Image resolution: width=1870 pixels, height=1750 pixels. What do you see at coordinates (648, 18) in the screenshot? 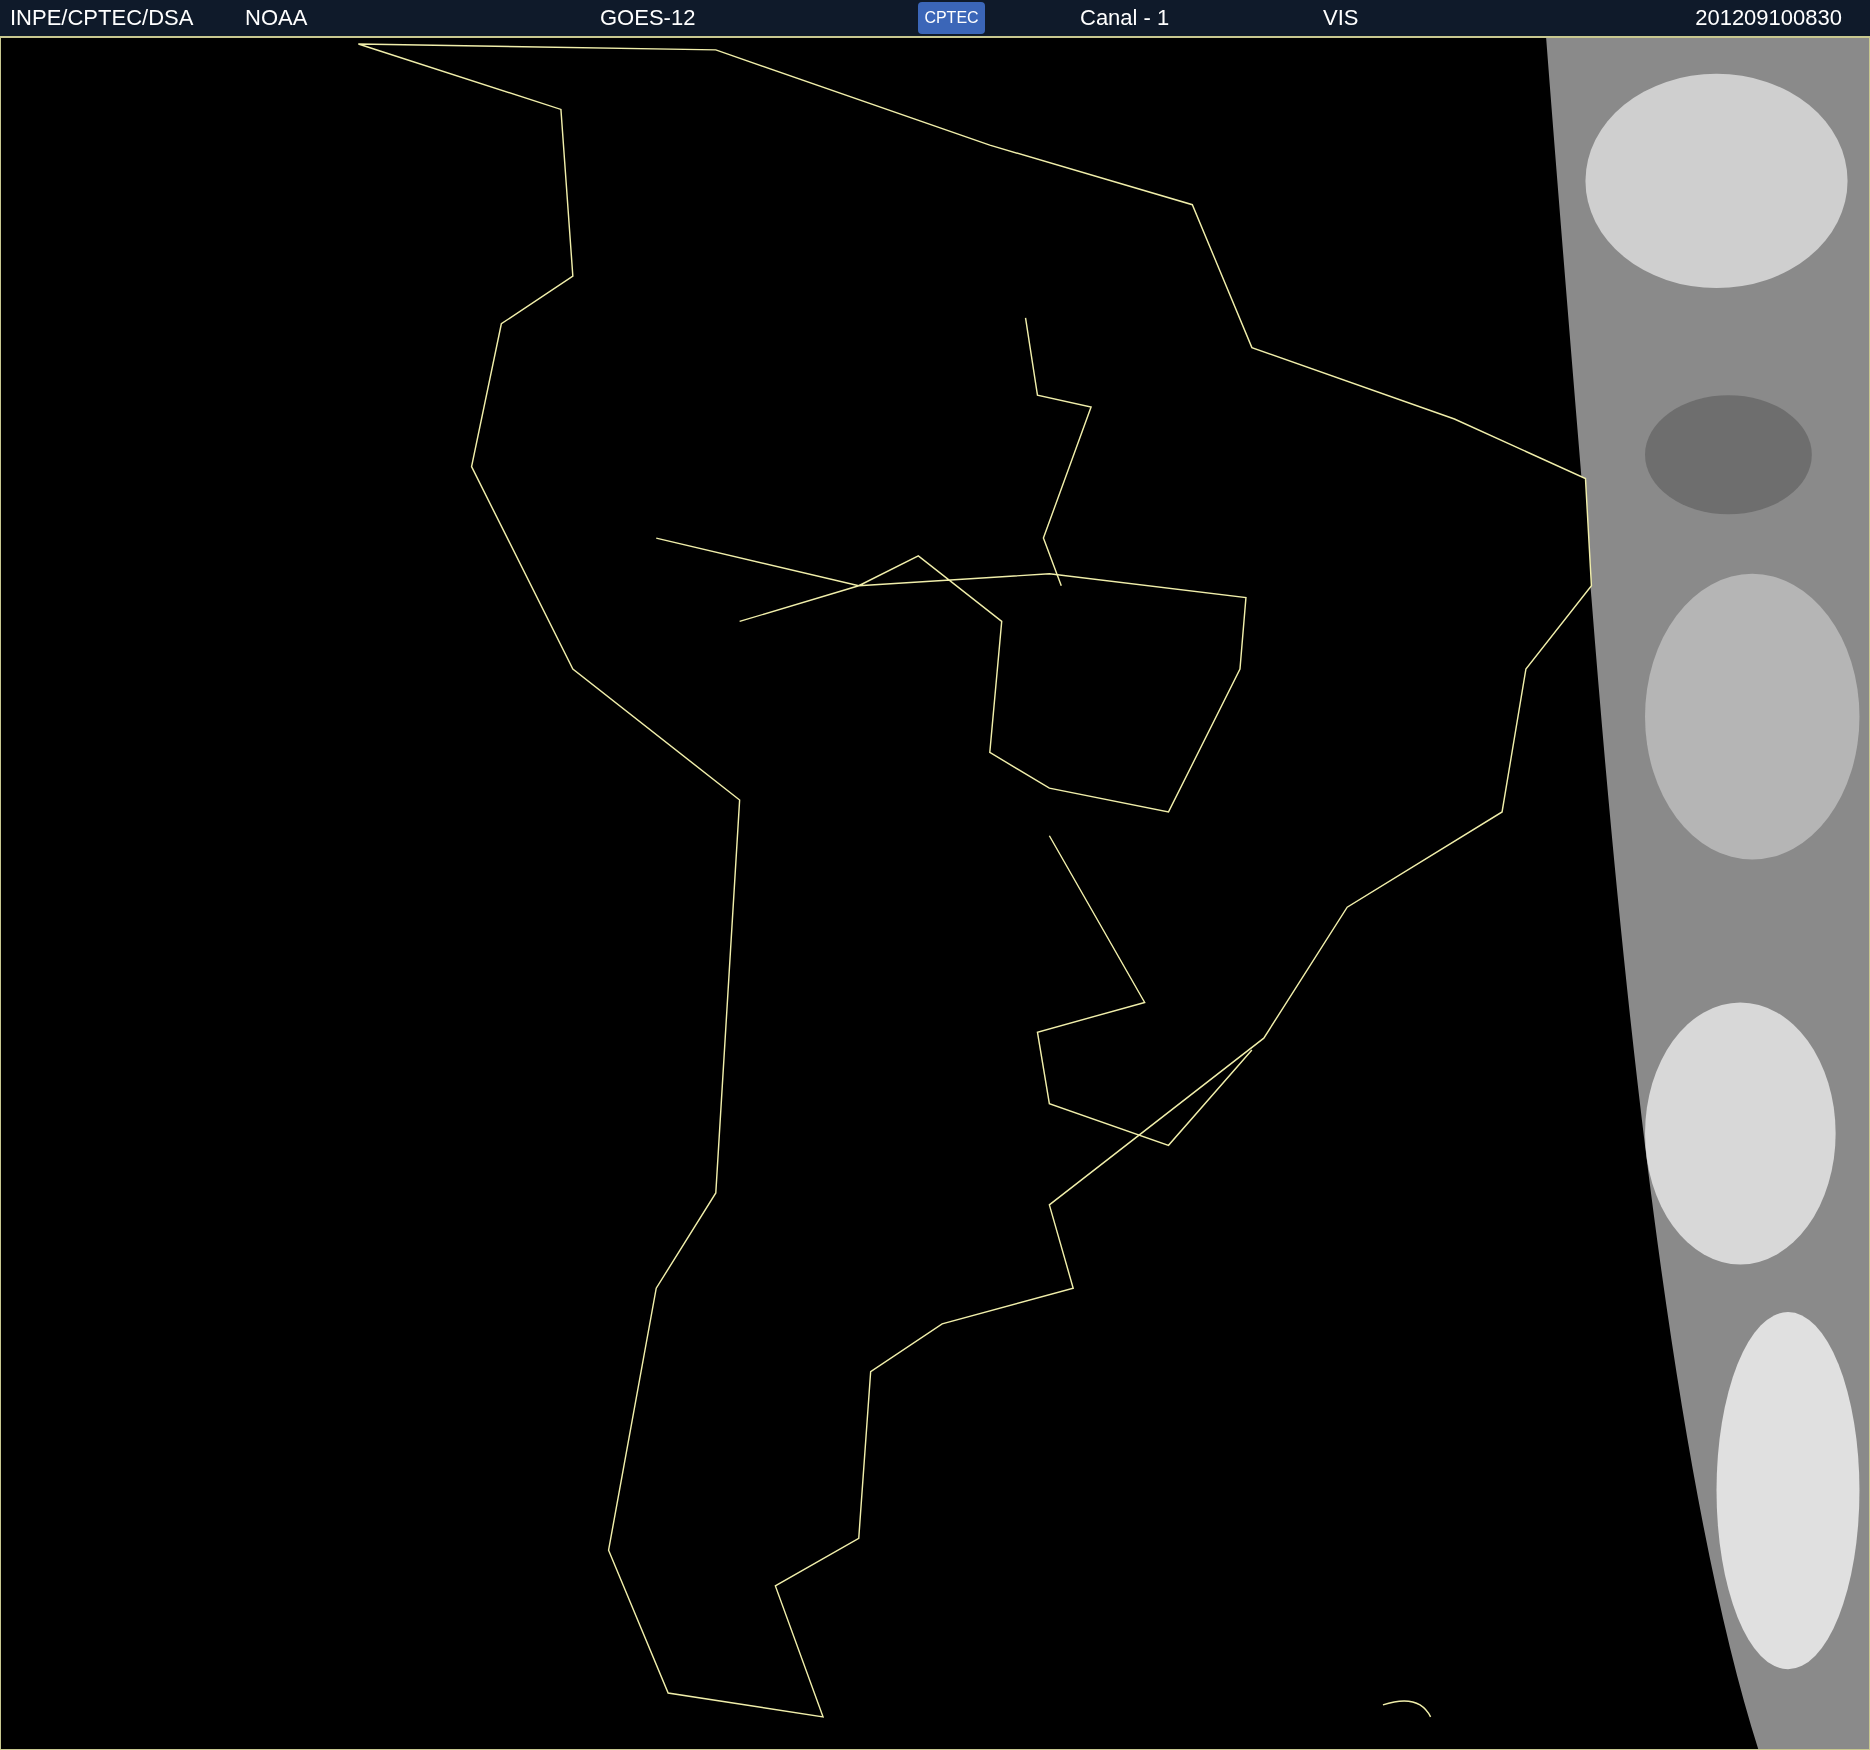
I see `header-text: GOES-12` at bounding box center [648, 18].